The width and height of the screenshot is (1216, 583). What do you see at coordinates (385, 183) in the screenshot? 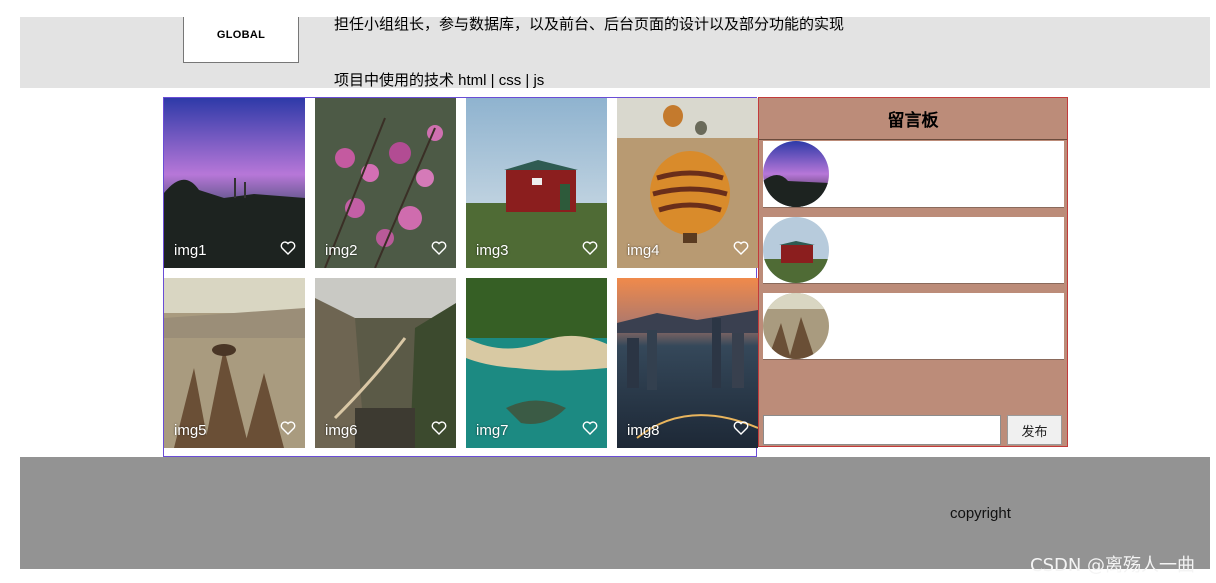
I see `gallery-tile-2: img2` at bounding box center [385, 183].